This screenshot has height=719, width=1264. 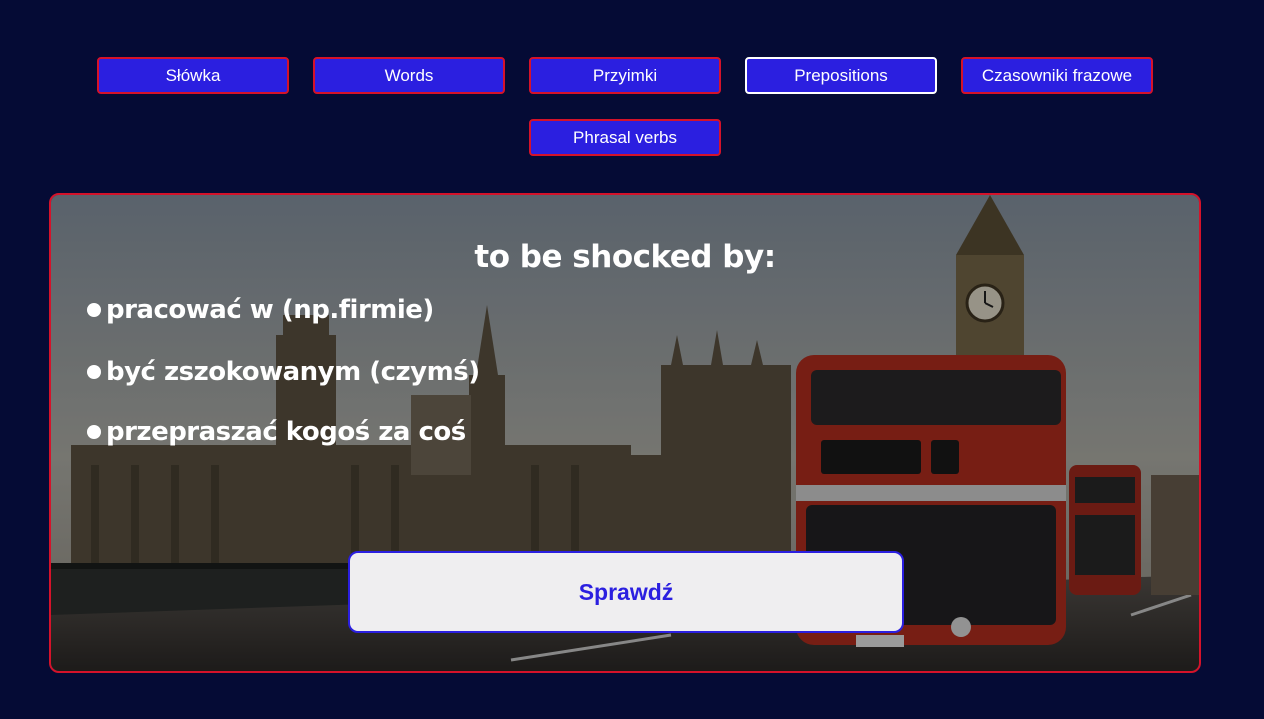 I want to click on nav-button-czasowniki-frazowe: Czasowniki frazowe, so click(x=1057, y=75).